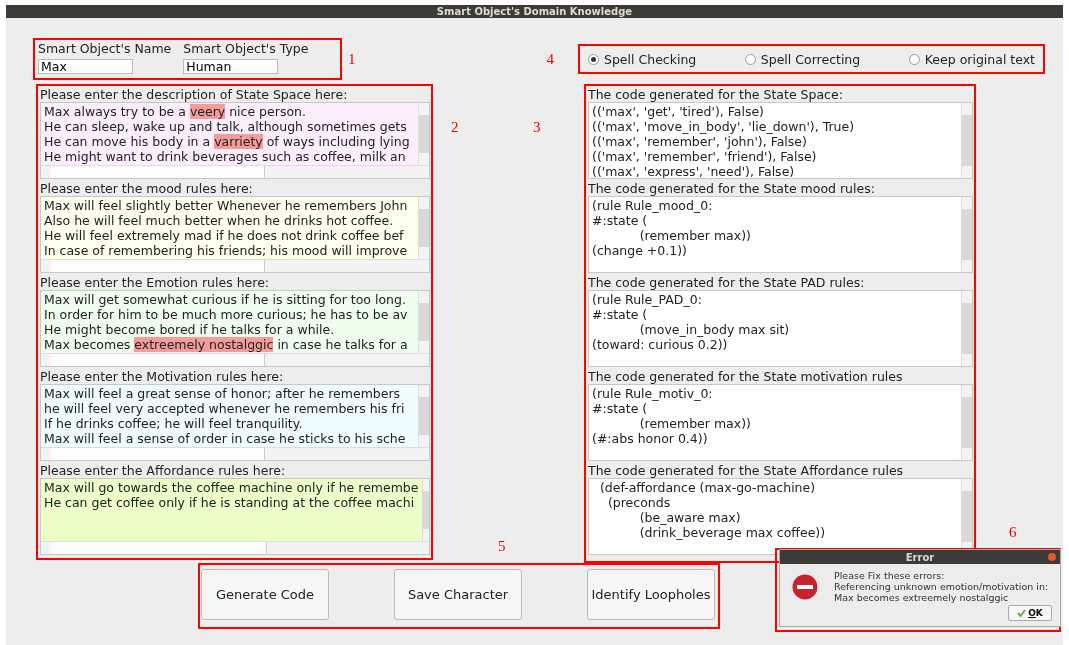 The width and height of the screenshot is (1069, 645). Describe the element at coordinates (190, 329) in the screenshot. I see `text-line: He might become bored if he talks for a while.` at that location.